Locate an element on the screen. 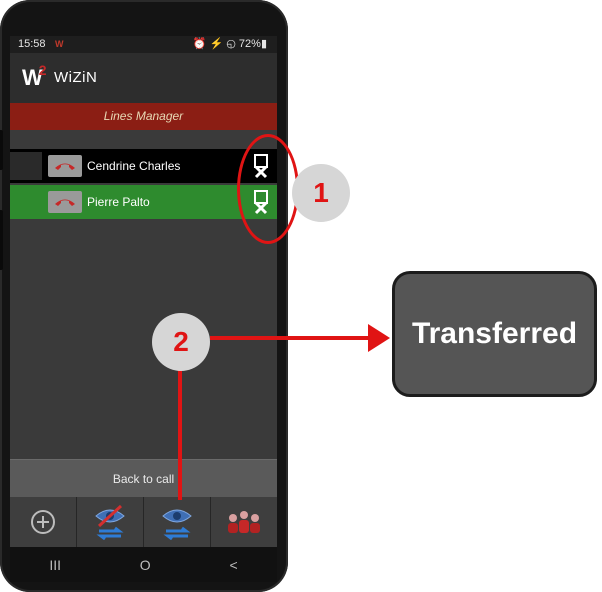  add-call-button is located at coordinates (43, 522).